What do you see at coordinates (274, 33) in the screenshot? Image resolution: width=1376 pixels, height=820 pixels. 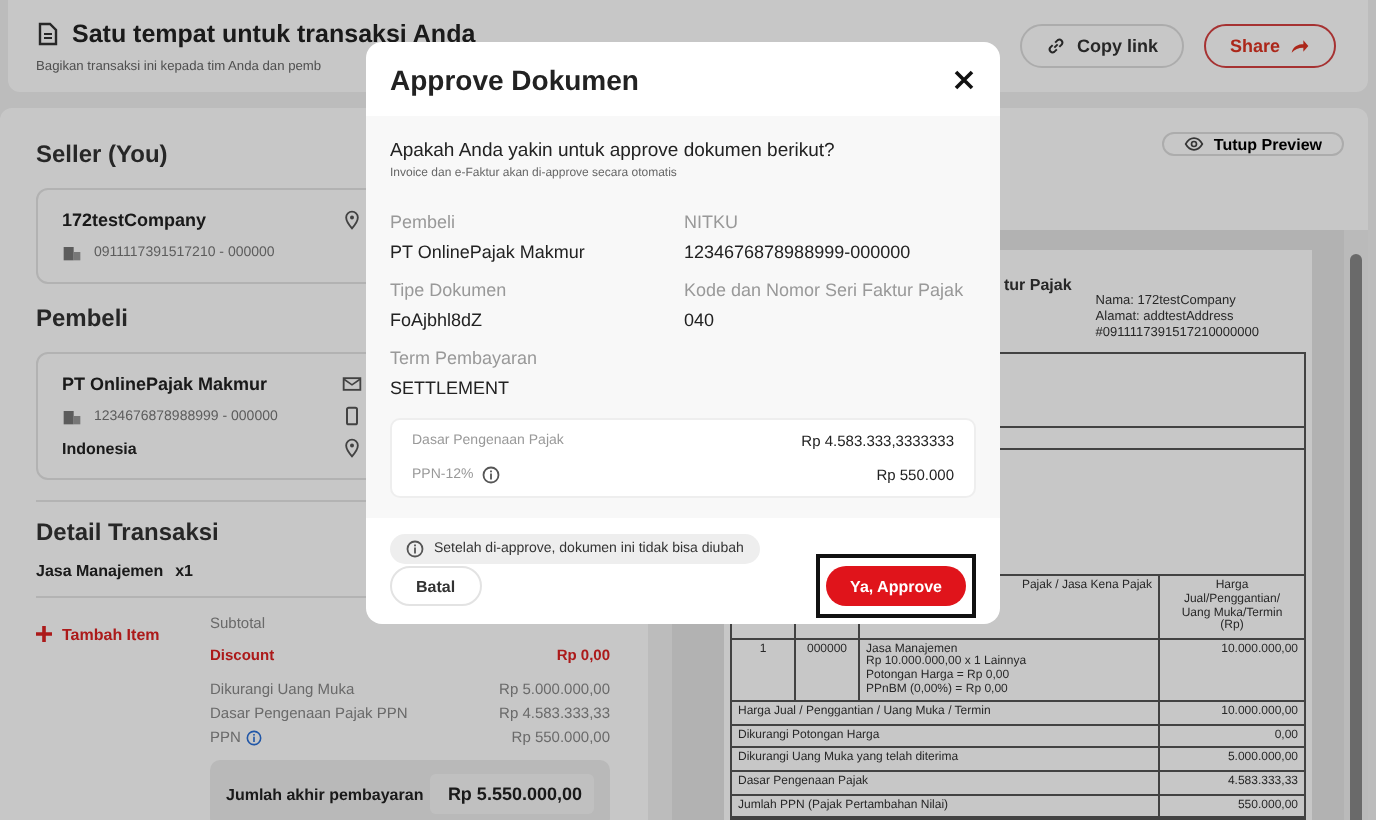 I see `page-title: Satu tempat untuk transaksi Anda` at bounding box center [274, 33].